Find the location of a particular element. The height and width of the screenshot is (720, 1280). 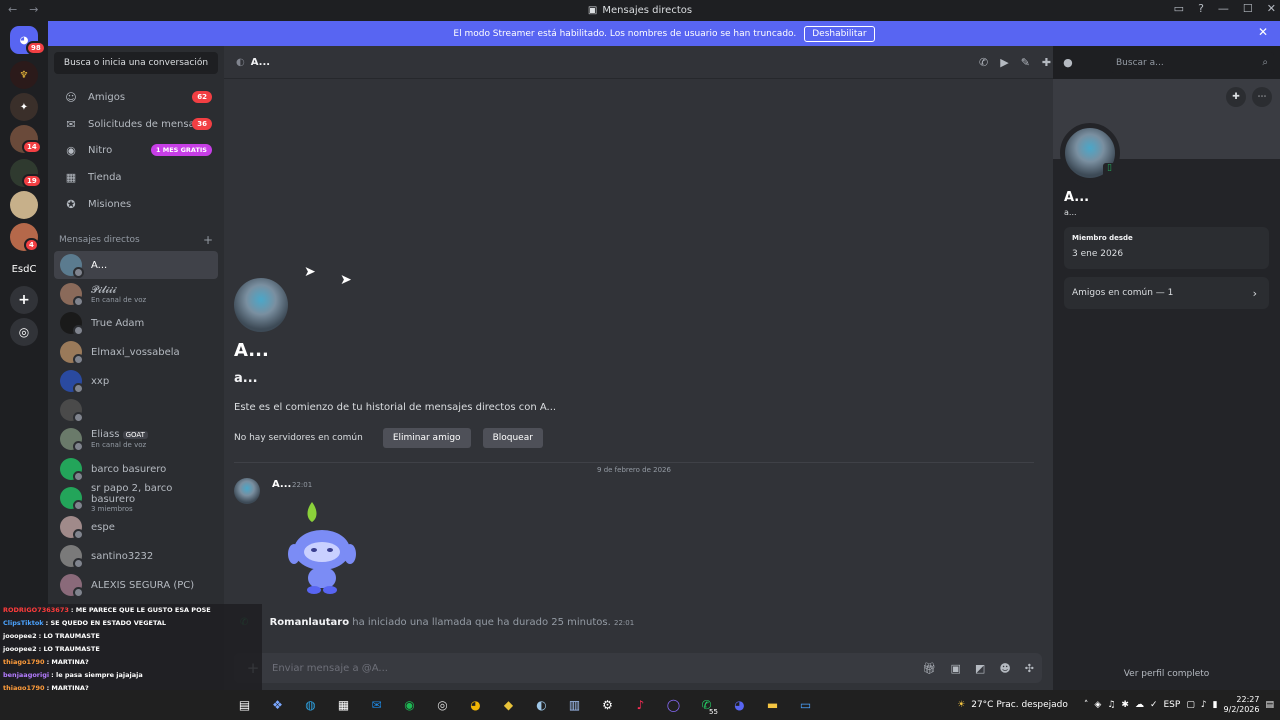

more-options-icon: ⋯ is located at coordinates (1262, 97).